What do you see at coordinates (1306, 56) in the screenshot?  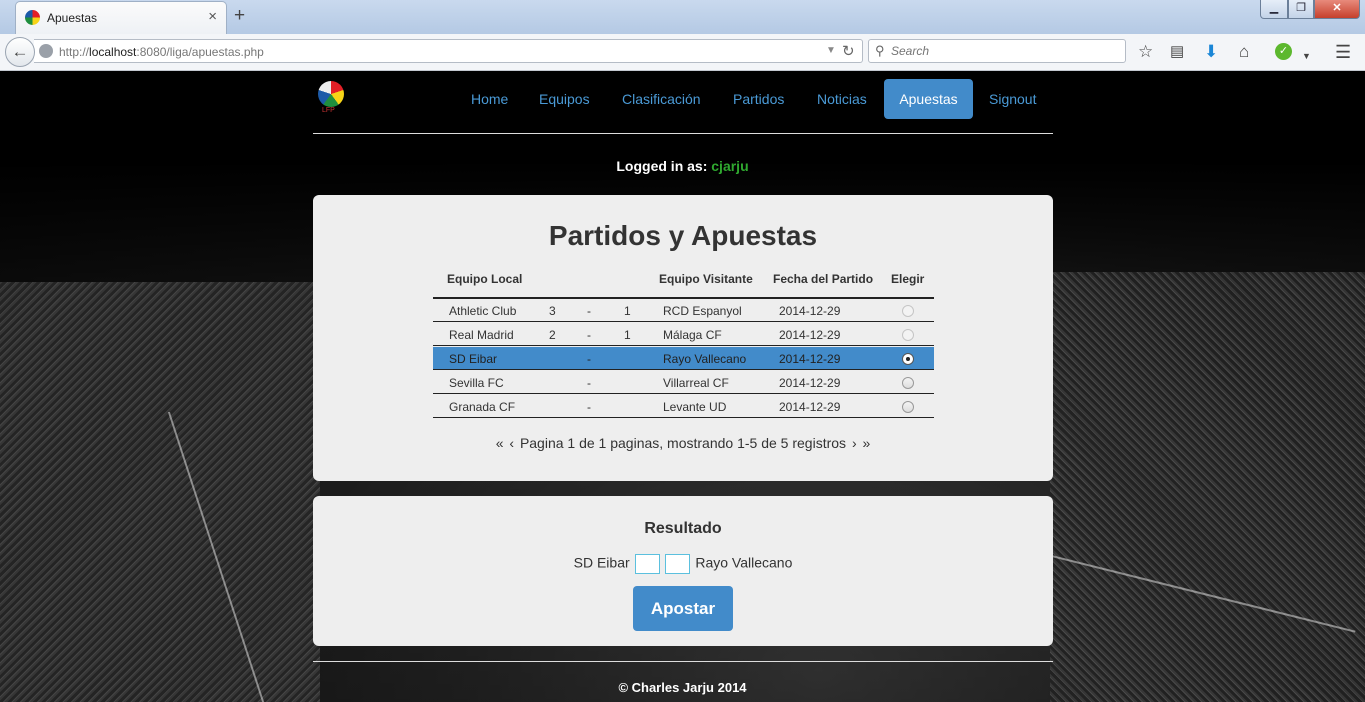 I see `addon-dropdown-icon: ▼` at bounding box center [1306, 56].